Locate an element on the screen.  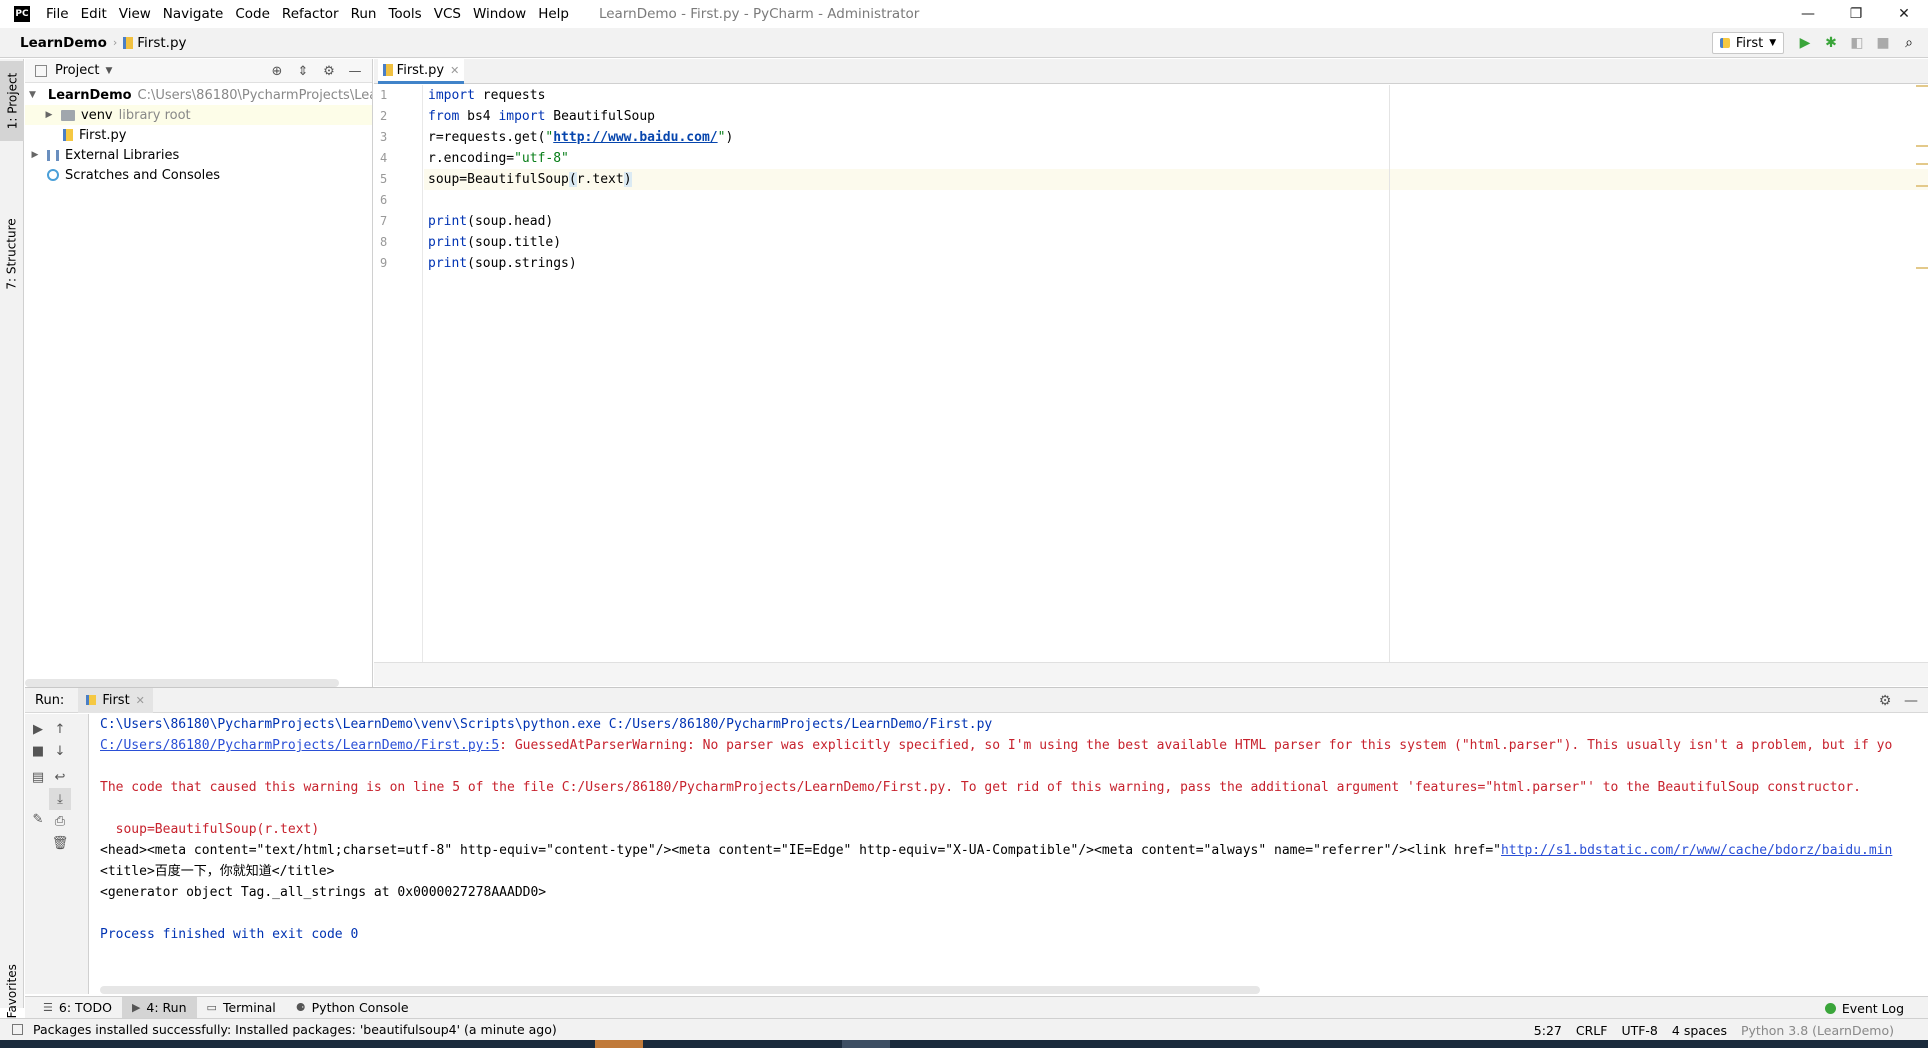
run-configuration-select: First ▼ is located at coordinates (1748, 43).